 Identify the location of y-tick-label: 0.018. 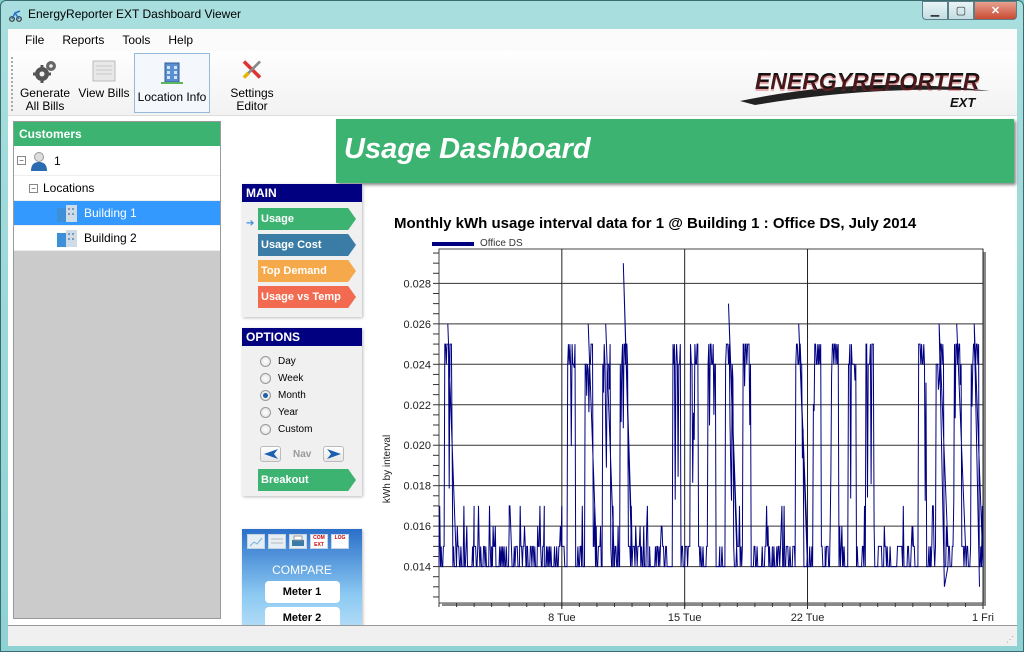
(417, 487).